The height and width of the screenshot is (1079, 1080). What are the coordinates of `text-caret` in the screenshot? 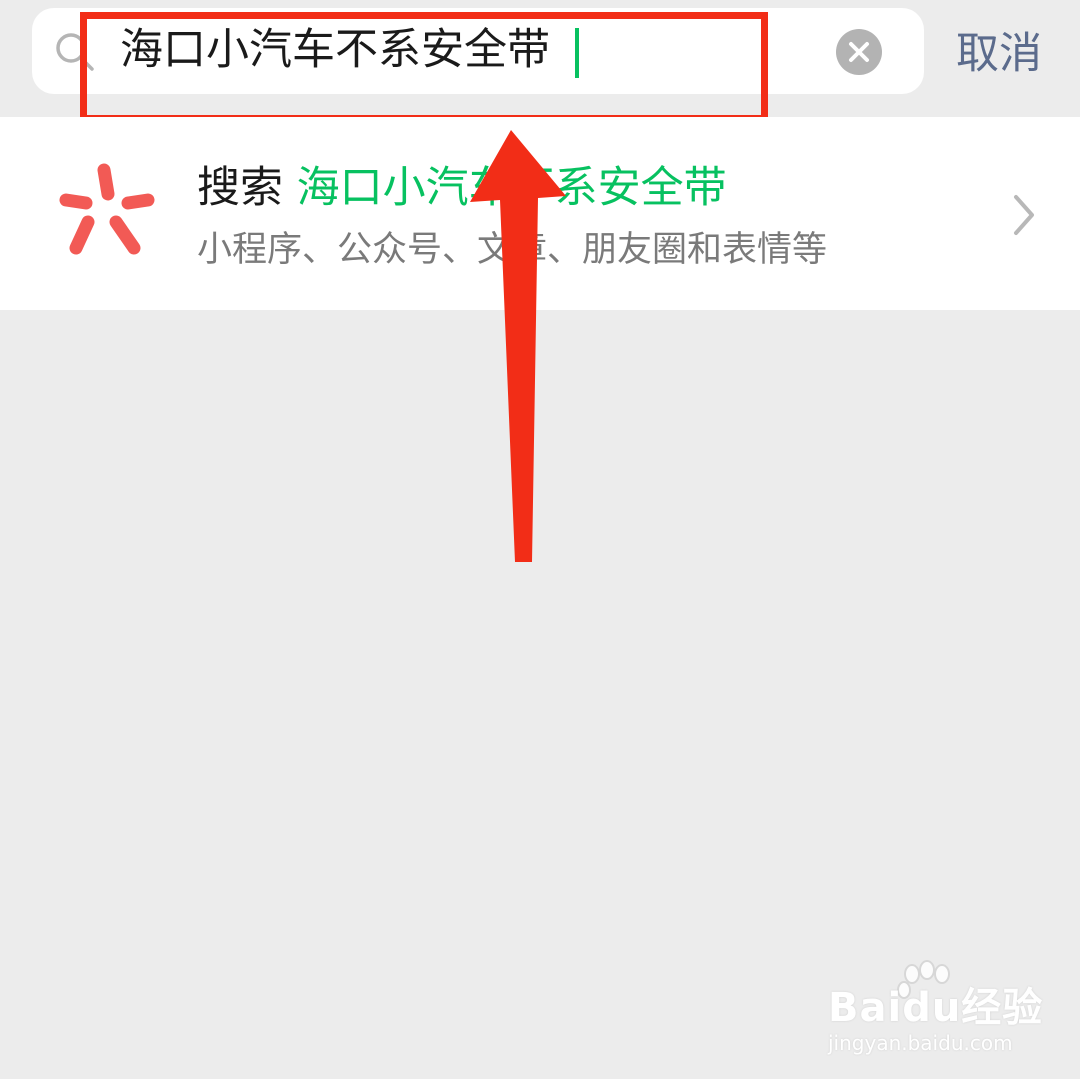 It's located at (577, 53).